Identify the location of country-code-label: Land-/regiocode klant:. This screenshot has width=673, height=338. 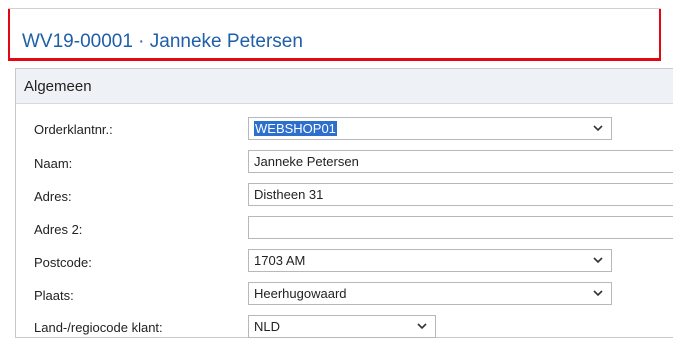
(98, 327).